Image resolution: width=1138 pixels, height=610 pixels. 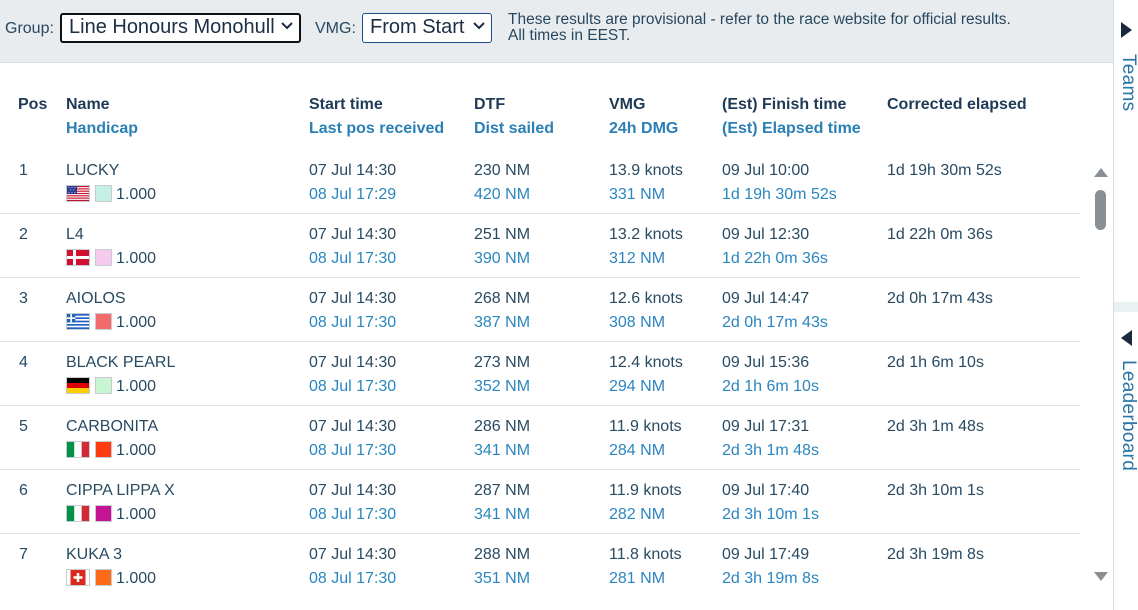 I want to click on boat-name: CIPPA LIPPA X, so click(x=120, y=491).